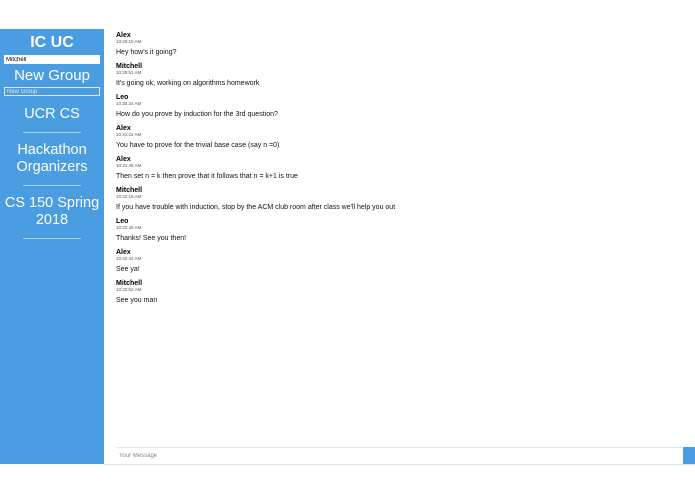 The width and height of the screenshot is (695, 494). What do you see at coordinates (129, 41) in the screenshot?
I see `message-time: 10:29:15 AM` at bounding box center [129, 41].